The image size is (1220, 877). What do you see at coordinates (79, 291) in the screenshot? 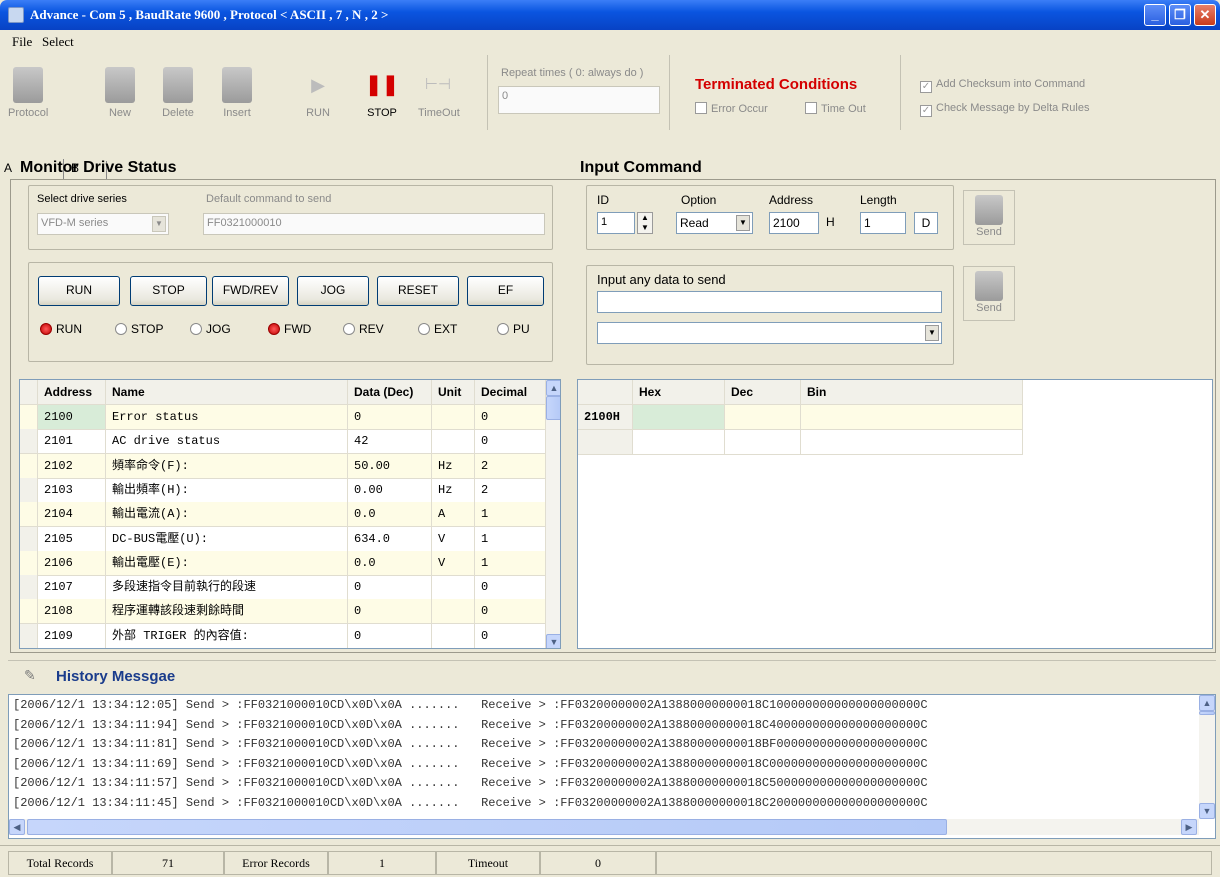
I see `run-button: RUN` at bounding box center [79, 291].